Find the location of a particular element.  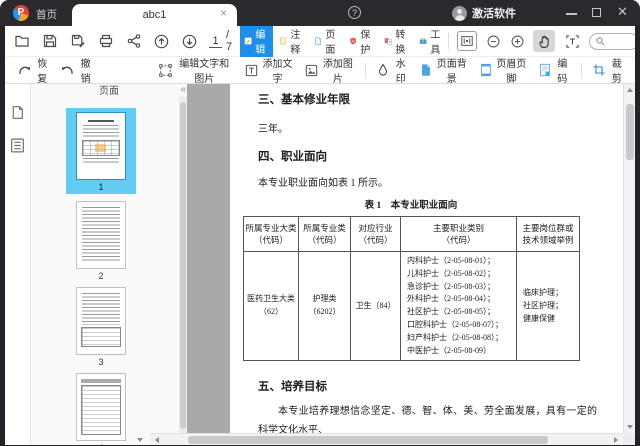

bookmarks-panel-icon is located at coordinates (17, 145).